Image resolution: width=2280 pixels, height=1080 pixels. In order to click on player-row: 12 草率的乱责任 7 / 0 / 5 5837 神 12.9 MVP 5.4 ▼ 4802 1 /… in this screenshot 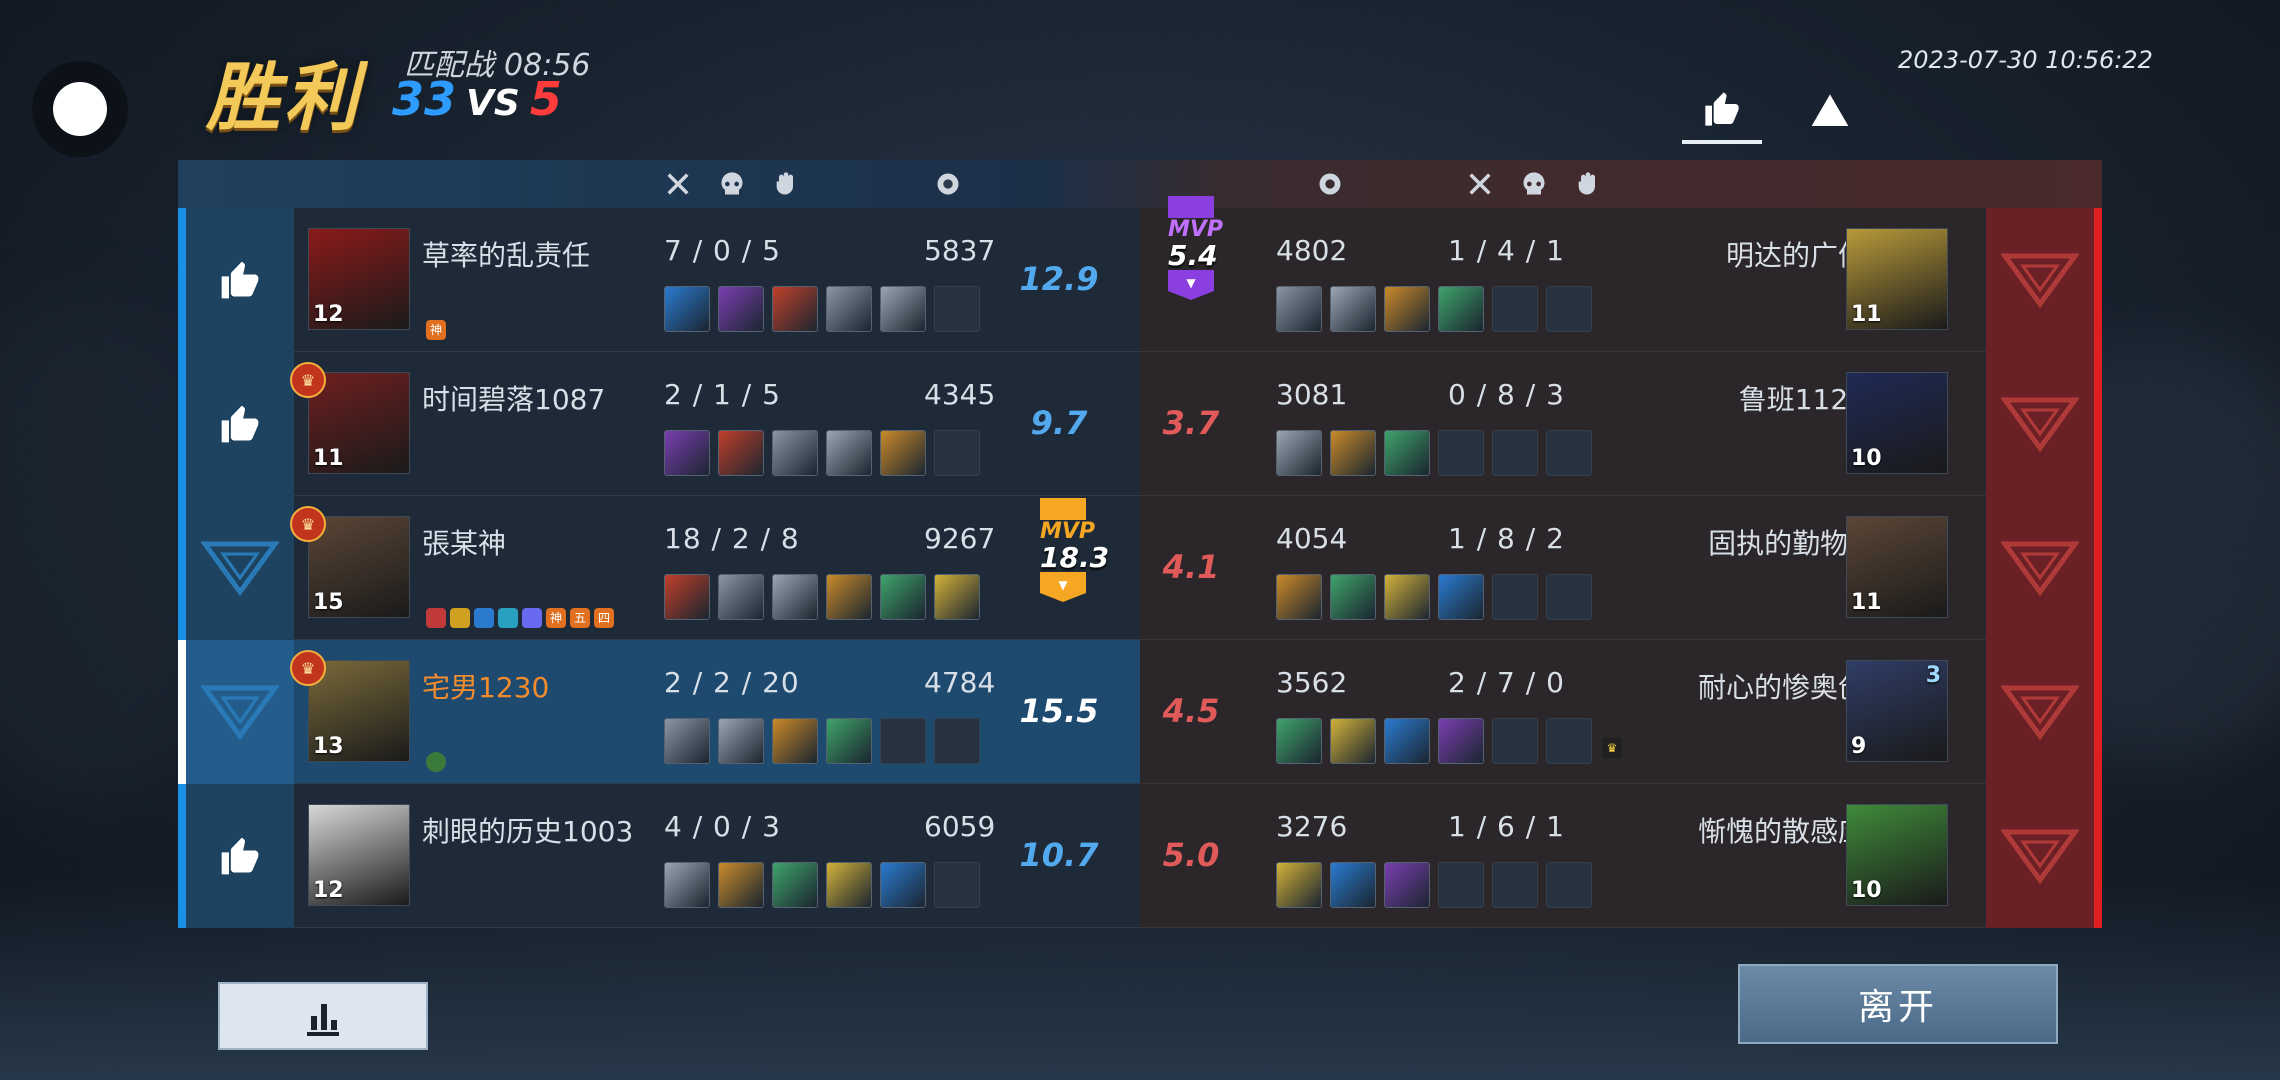, I will do `click(1140, 274)`.